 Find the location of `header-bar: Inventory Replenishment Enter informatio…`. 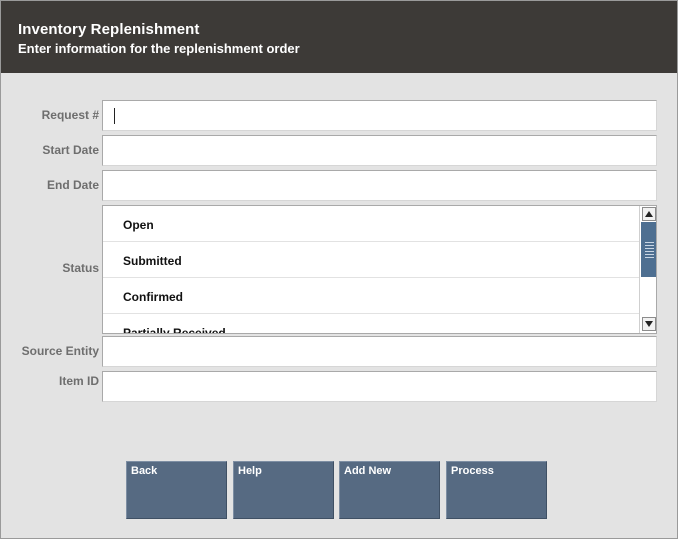

header-bar: Inventory Replenishment Enter informatio… is located at coordinates (339, 37).